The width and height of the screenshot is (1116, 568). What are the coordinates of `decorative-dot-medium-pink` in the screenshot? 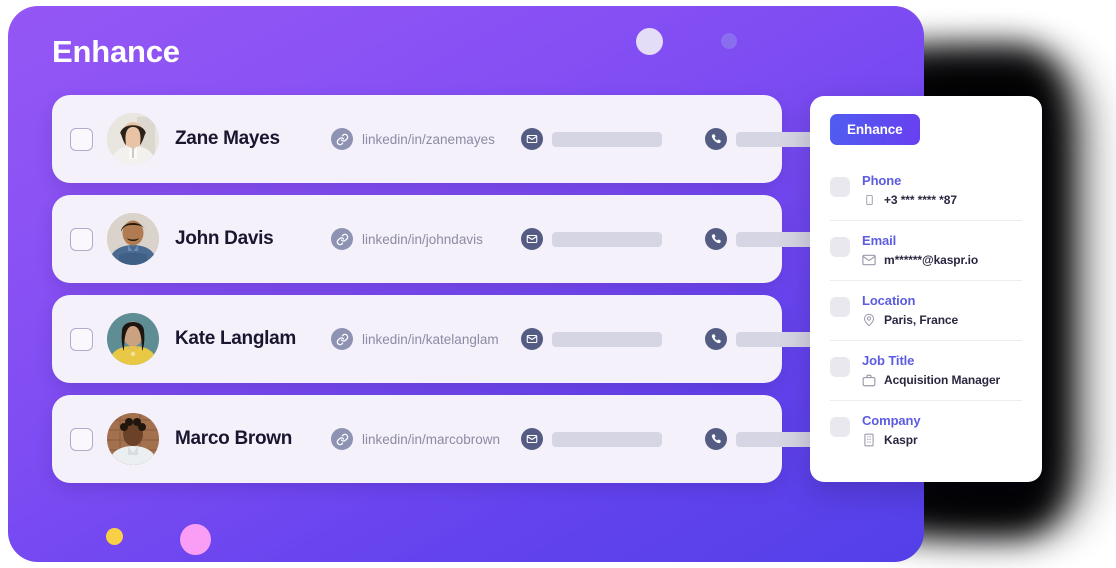 It's located at (195, 539).